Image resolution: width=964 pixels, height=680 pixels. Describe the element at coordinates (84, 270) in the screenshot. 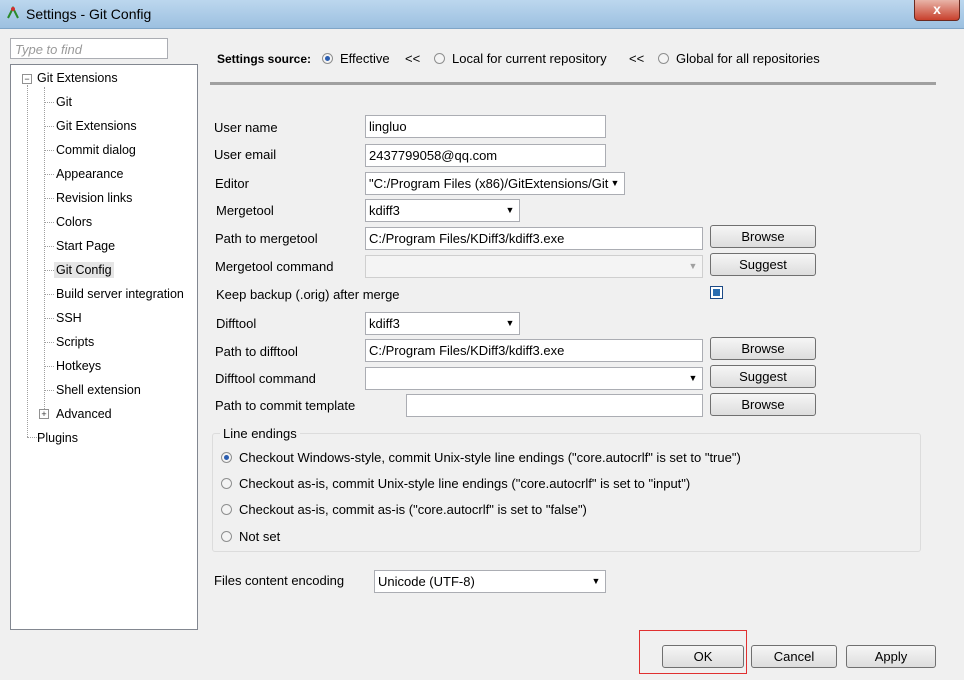

I see `tree-item-git-config: Git Config` at that location.